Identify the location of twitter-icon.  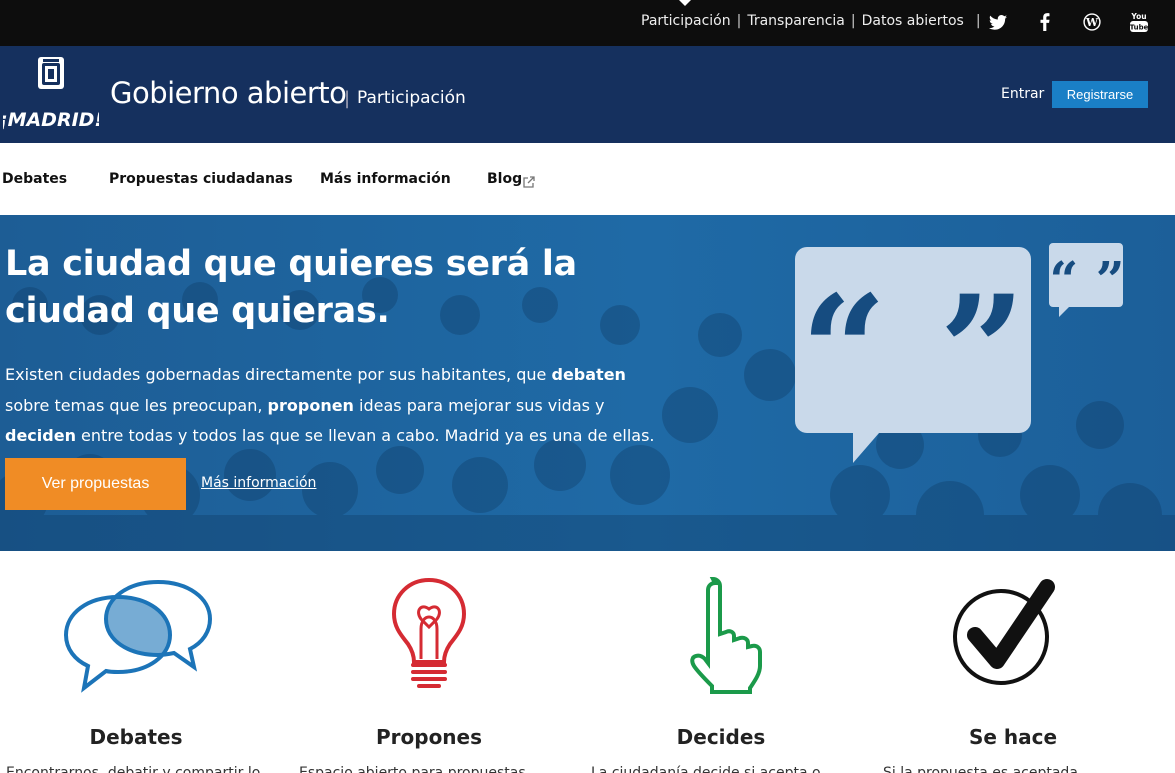
(998, 22).